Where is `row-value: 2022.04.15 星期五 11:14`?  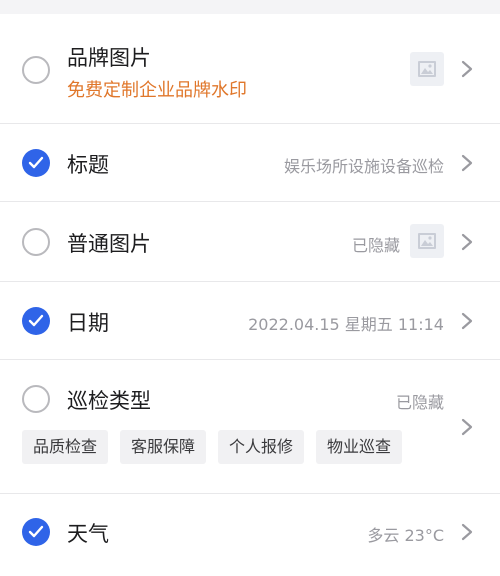 row-value: 2022.04.15 星期五 11:14 is located at coordinates (346, 324).